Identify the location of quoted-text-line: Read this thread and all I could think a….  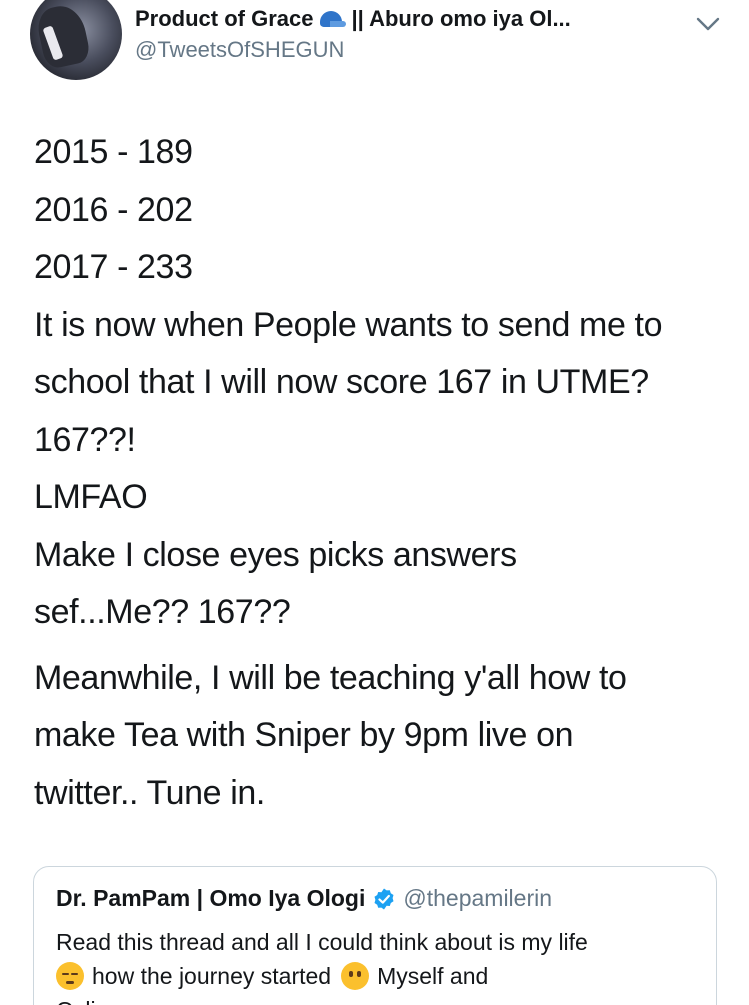
(322, 942).